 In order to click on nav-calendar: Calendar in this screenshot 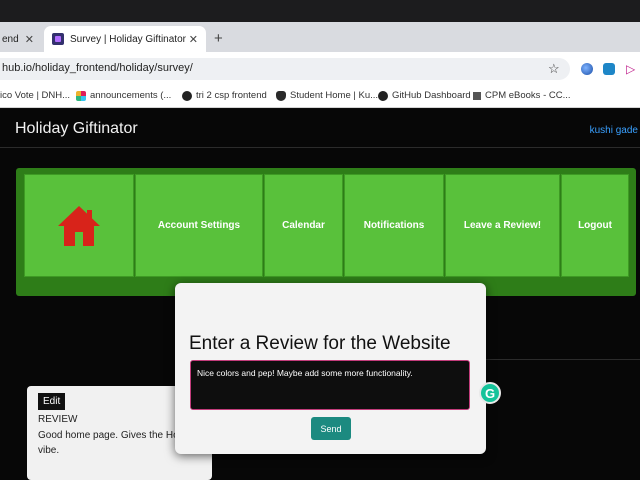, I will do `click(303, 225)`.